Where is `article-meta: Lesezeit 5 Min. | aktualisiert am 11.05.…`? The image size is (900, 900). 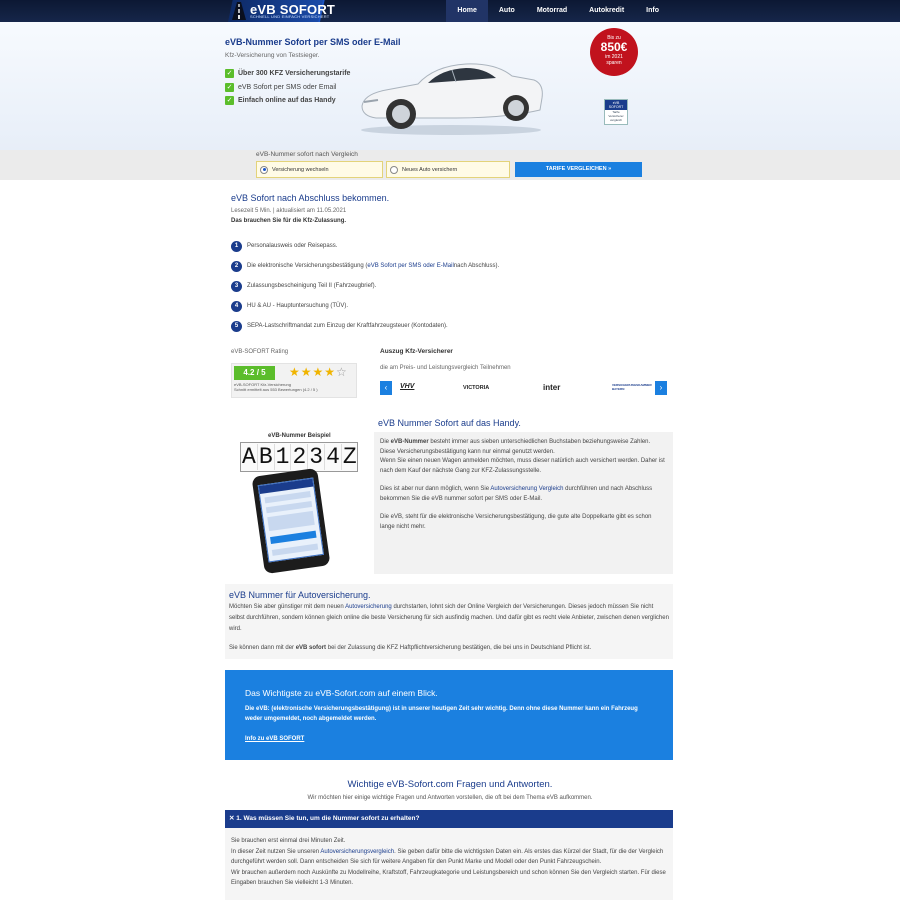 article-meta: Lesezeit 5 Min. | aktualisiert am 11.05.… is located at coordinates (289, 211).